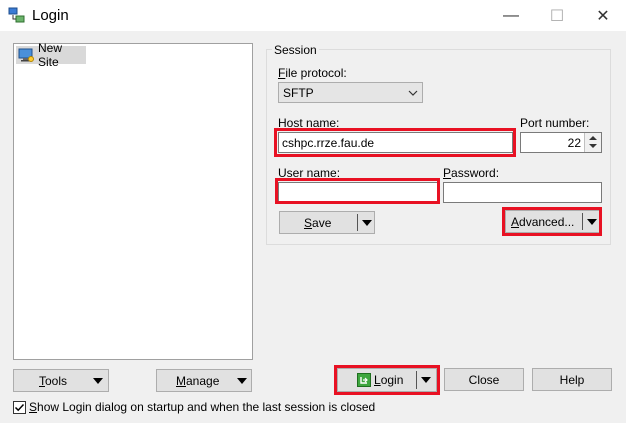 The height and width of the screenshot is (423, 626). What do you see at coordinates (555, 123) in the screenshot?
I see `port-number-label: Port number:` at bounding box center [555, 123].